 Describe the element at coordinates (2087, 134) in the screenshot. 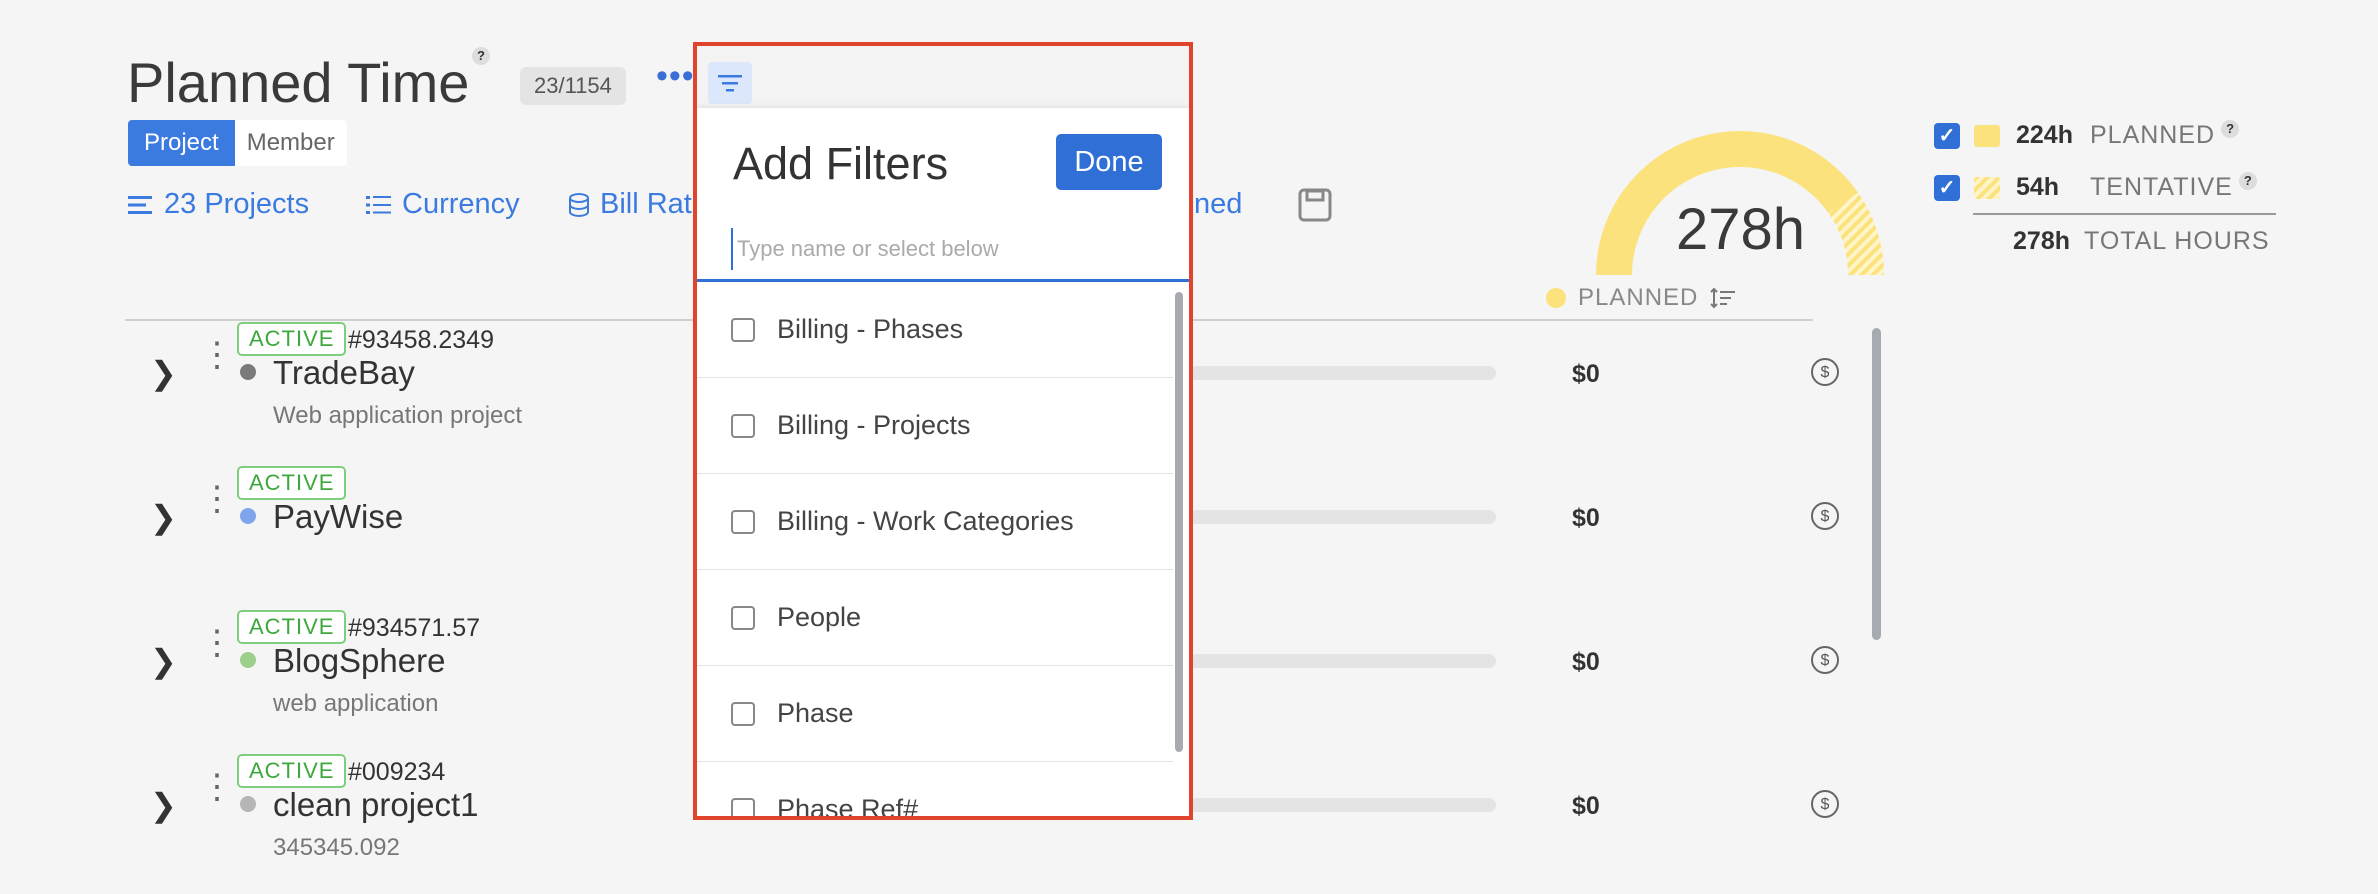

I see `legend-planned: ✓ 224h PLANNED ?` at that location.